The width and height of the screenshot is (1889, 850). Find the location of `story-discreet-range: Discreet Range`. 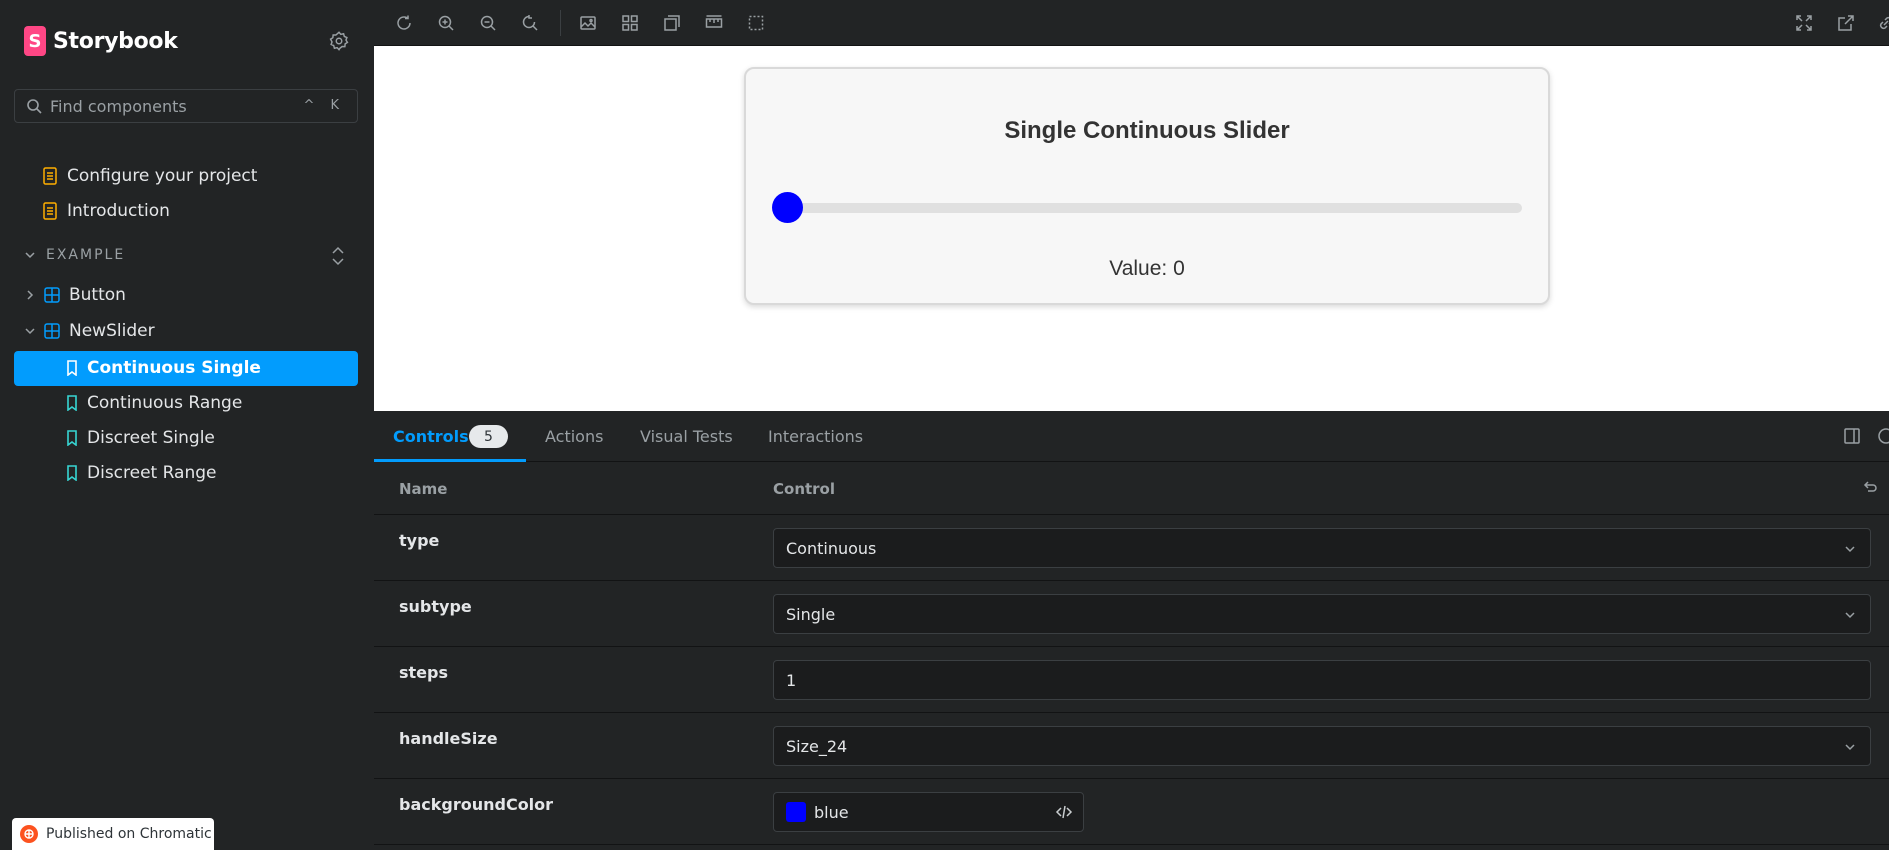

story-discreet-range: Discreet Range is located at coordinates (141, 473).